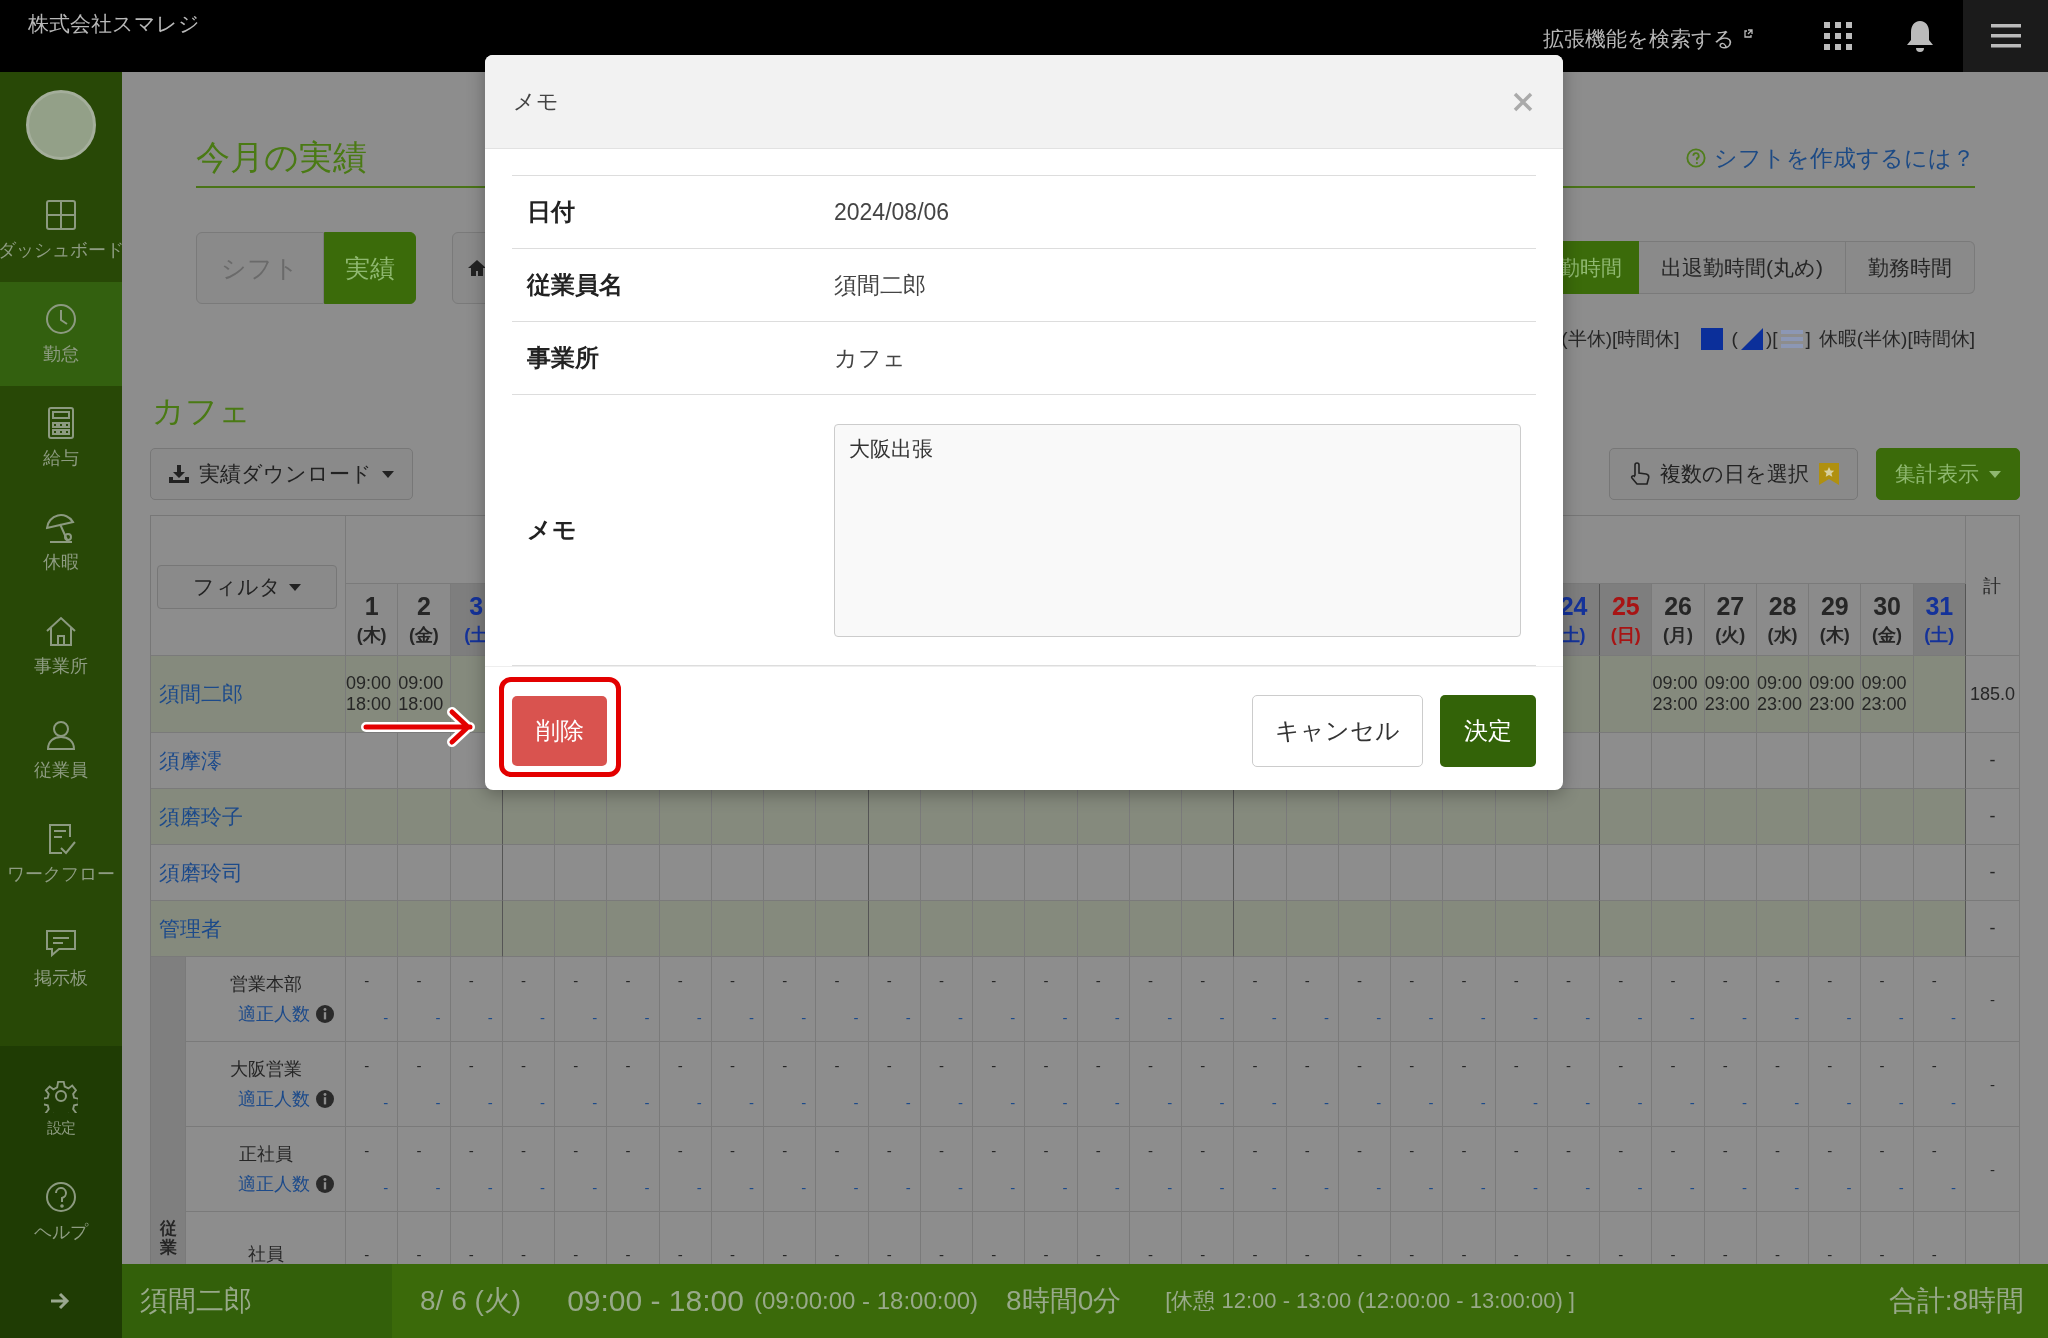  I want to click on employee-name: 管理者, so click(190, 928).